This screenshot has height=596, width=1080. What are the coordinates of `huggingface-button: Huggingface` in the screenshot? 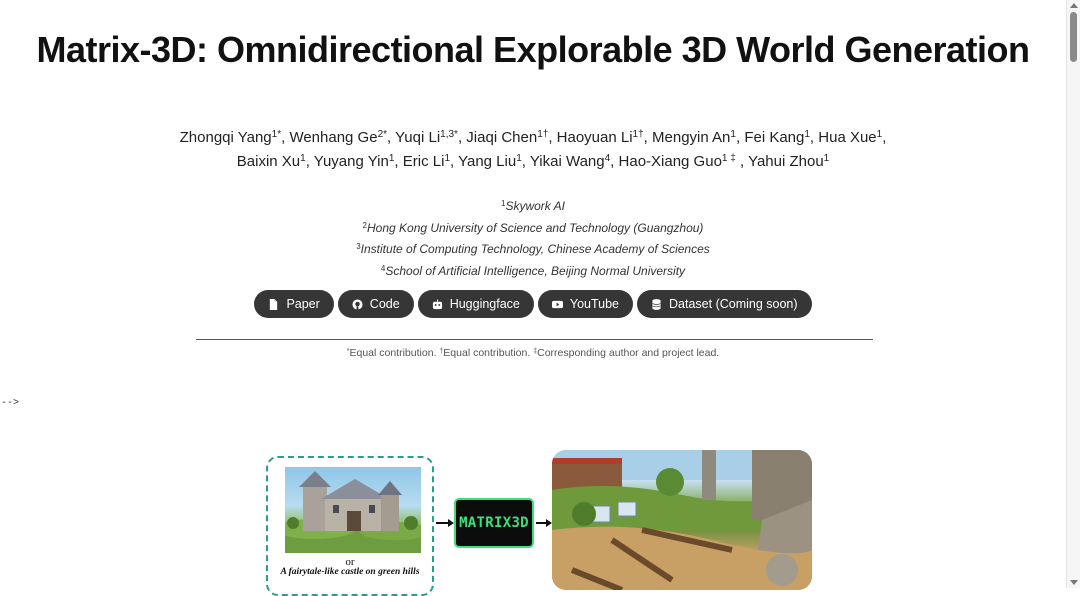 It's located at (475, 304).